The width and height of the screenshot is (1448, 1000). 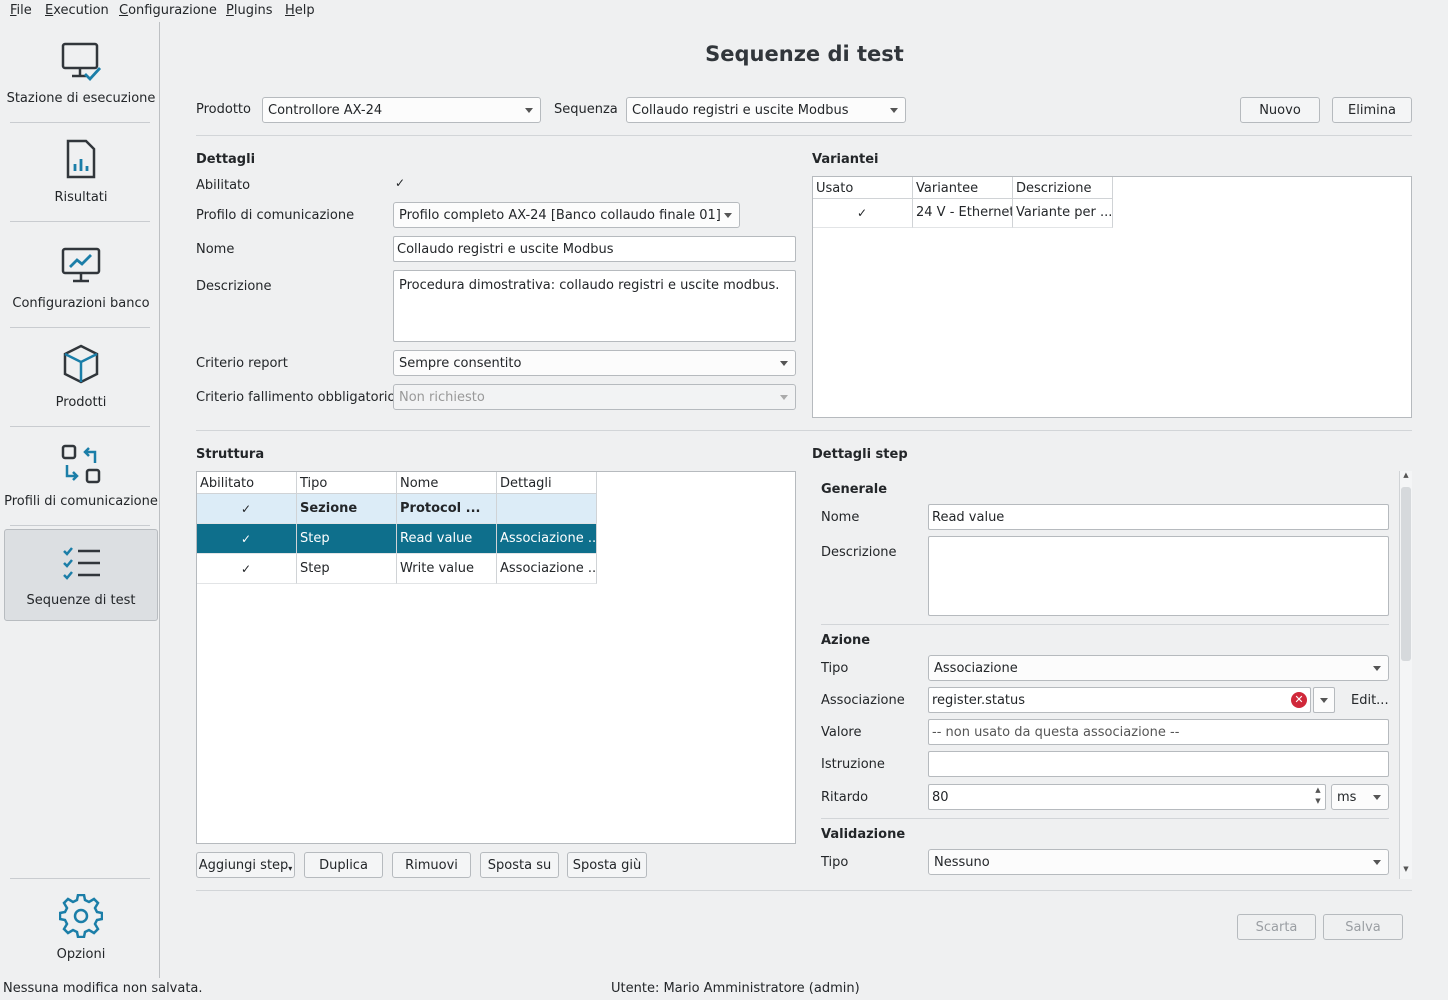 I want to click on sidebar-label: Opzioni, so click(x=81, y=954).